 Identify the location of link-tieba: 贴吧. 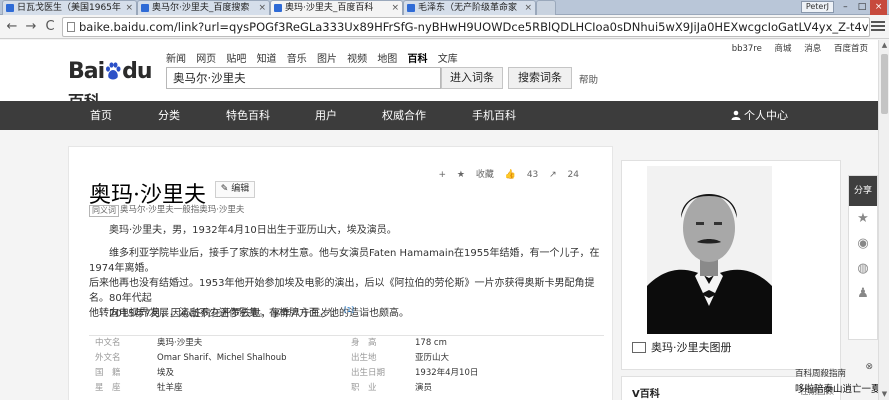
(236, 59).